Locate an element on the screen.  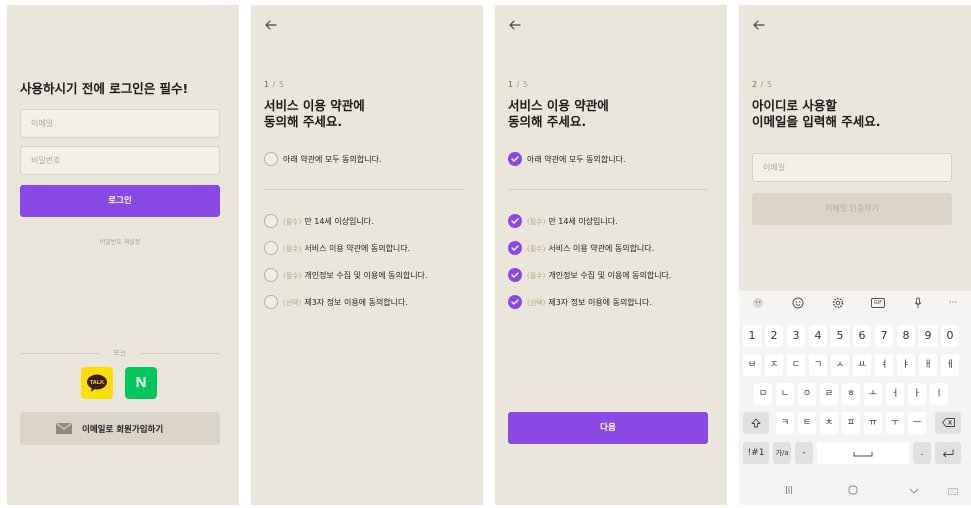
key-hangul: ㅋ is located at coordinates (785, 423).